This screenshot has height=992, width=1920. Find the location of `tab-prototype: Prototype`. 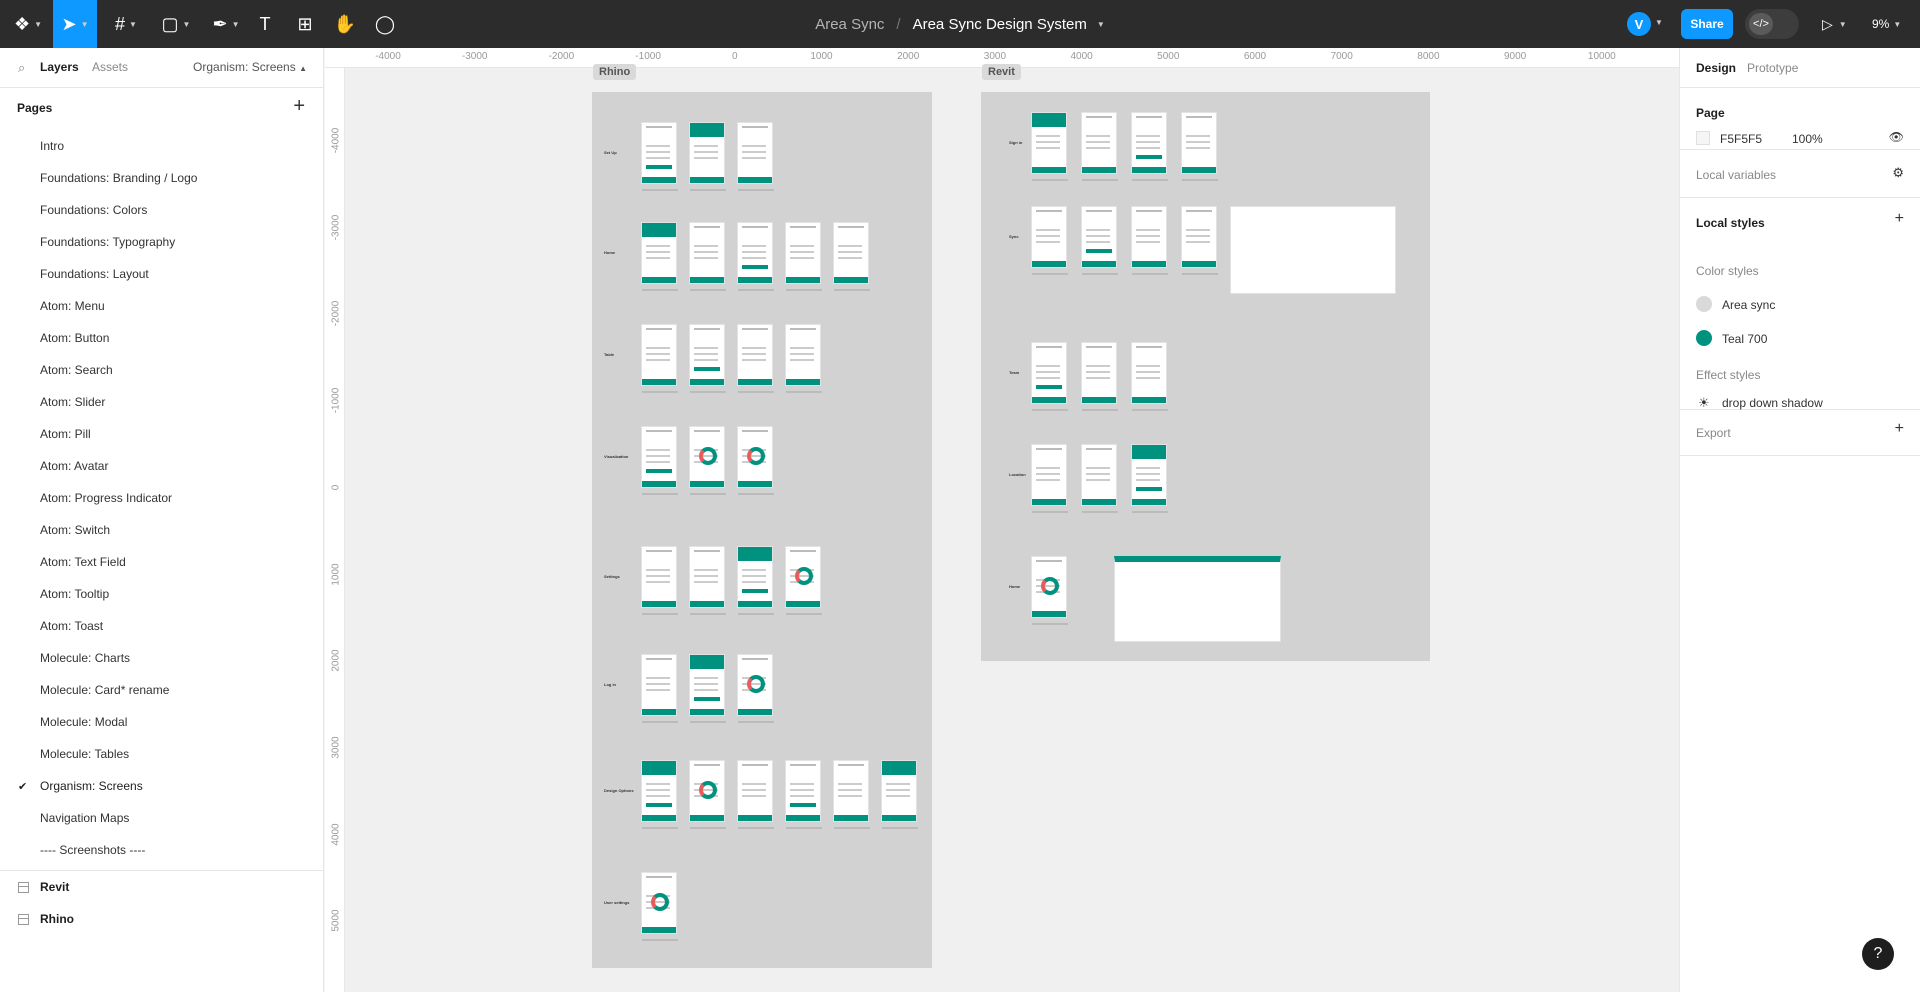

tab-prototype: Prototype is located at coordinates (1772, 68).